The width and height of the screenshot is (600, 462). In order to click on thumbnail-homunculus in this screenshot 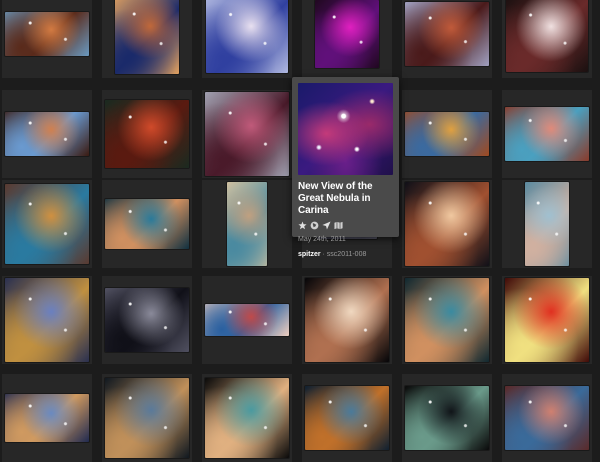, I will do `click(447, 224)`.